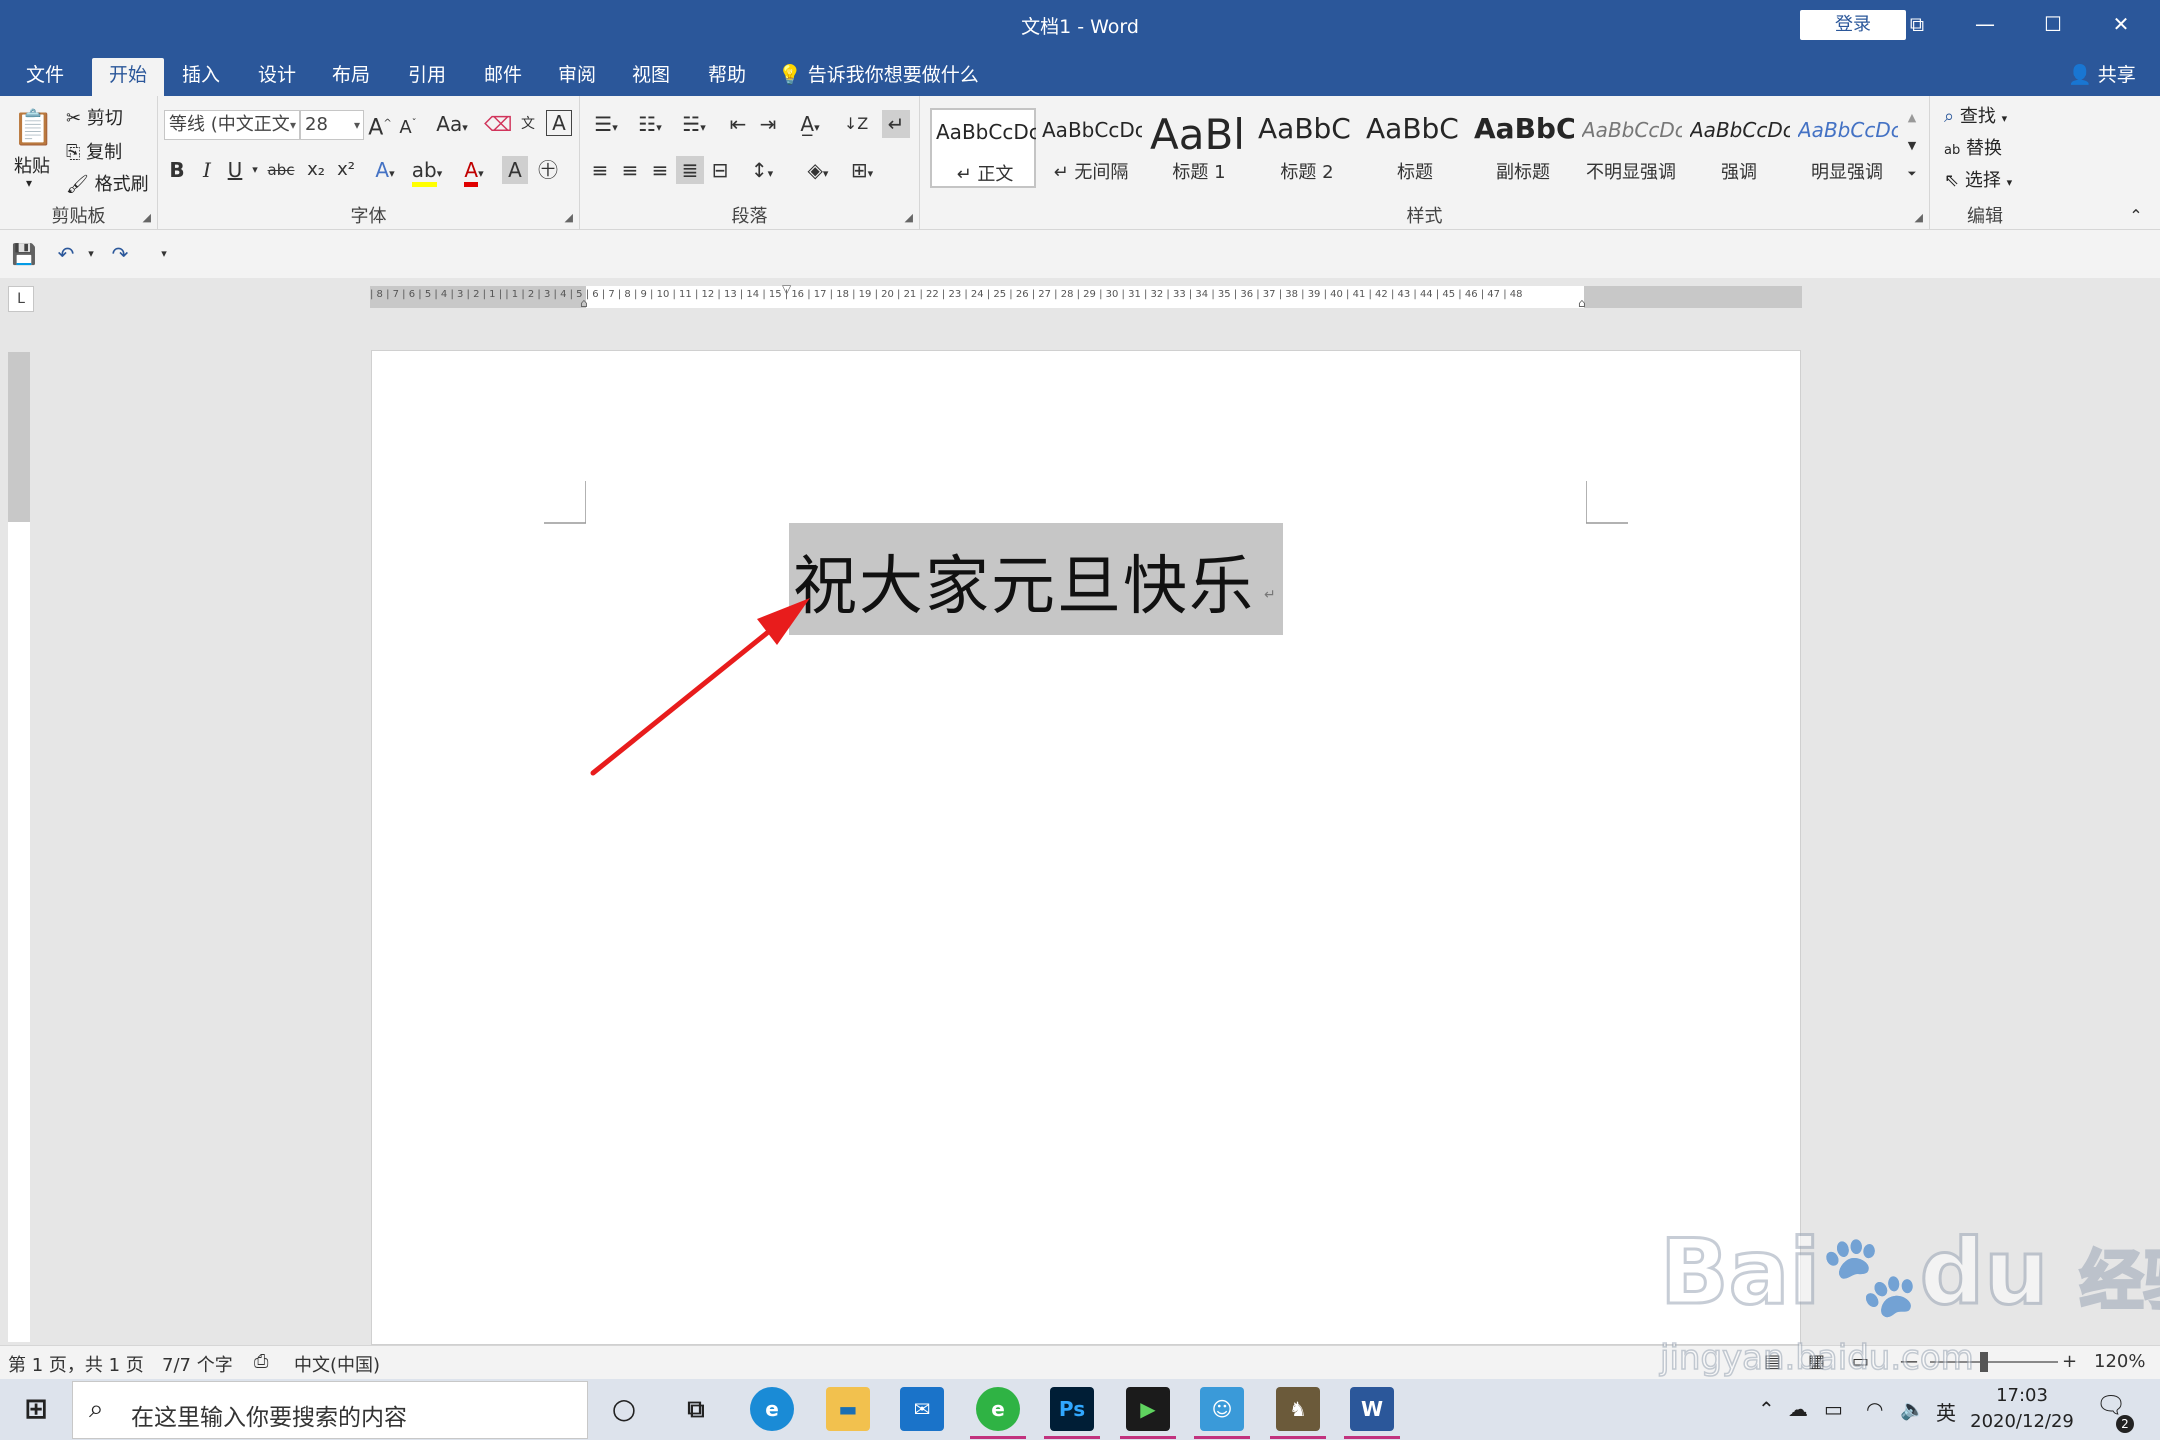  I want to click on tab-layout: 布局, so click(351, 77).